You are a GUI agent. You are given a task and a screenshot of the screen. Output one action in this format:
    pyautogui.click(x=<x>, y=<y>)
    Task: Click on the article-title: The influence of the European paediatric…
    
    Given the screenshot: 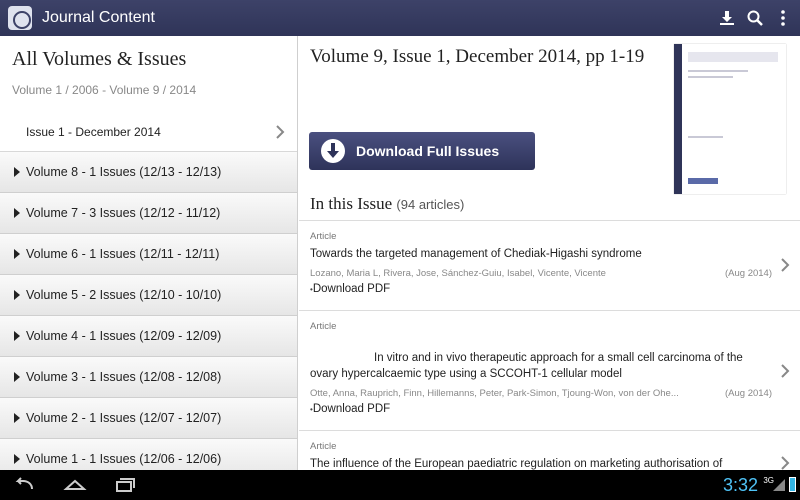 What is the action you would take?
    pyautogui.click(x=516, y=464)
    